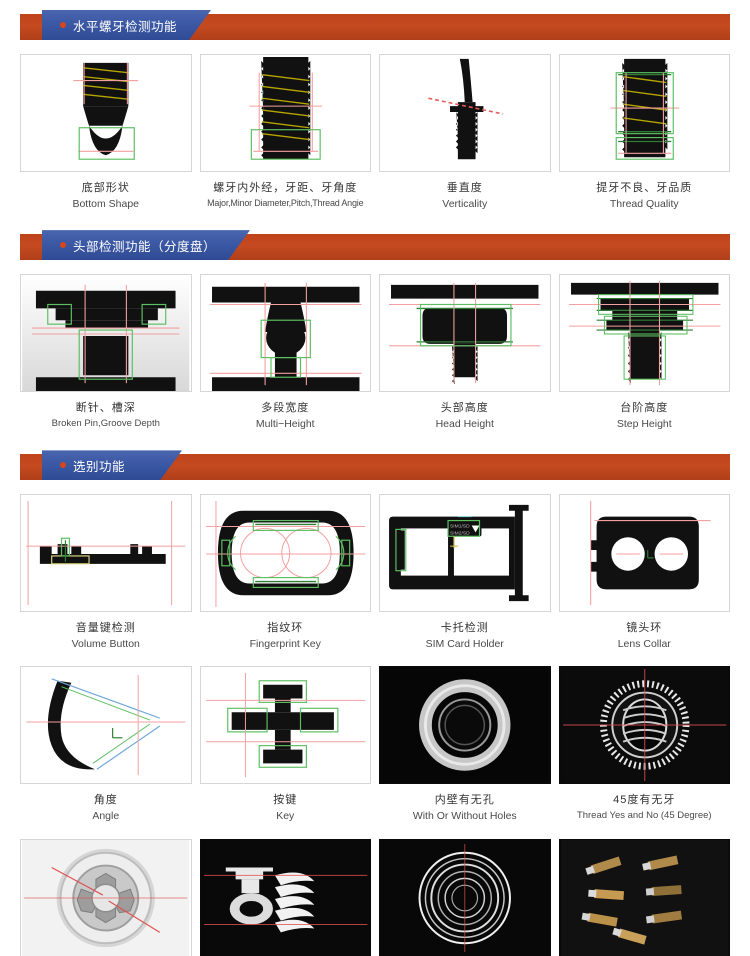 The height and width of the screenshot is (956, 750). What do you see at coordinates (106, 553) in the screenshot?
I see `thumbnail-volume-button` at bounding box center [106, 553].